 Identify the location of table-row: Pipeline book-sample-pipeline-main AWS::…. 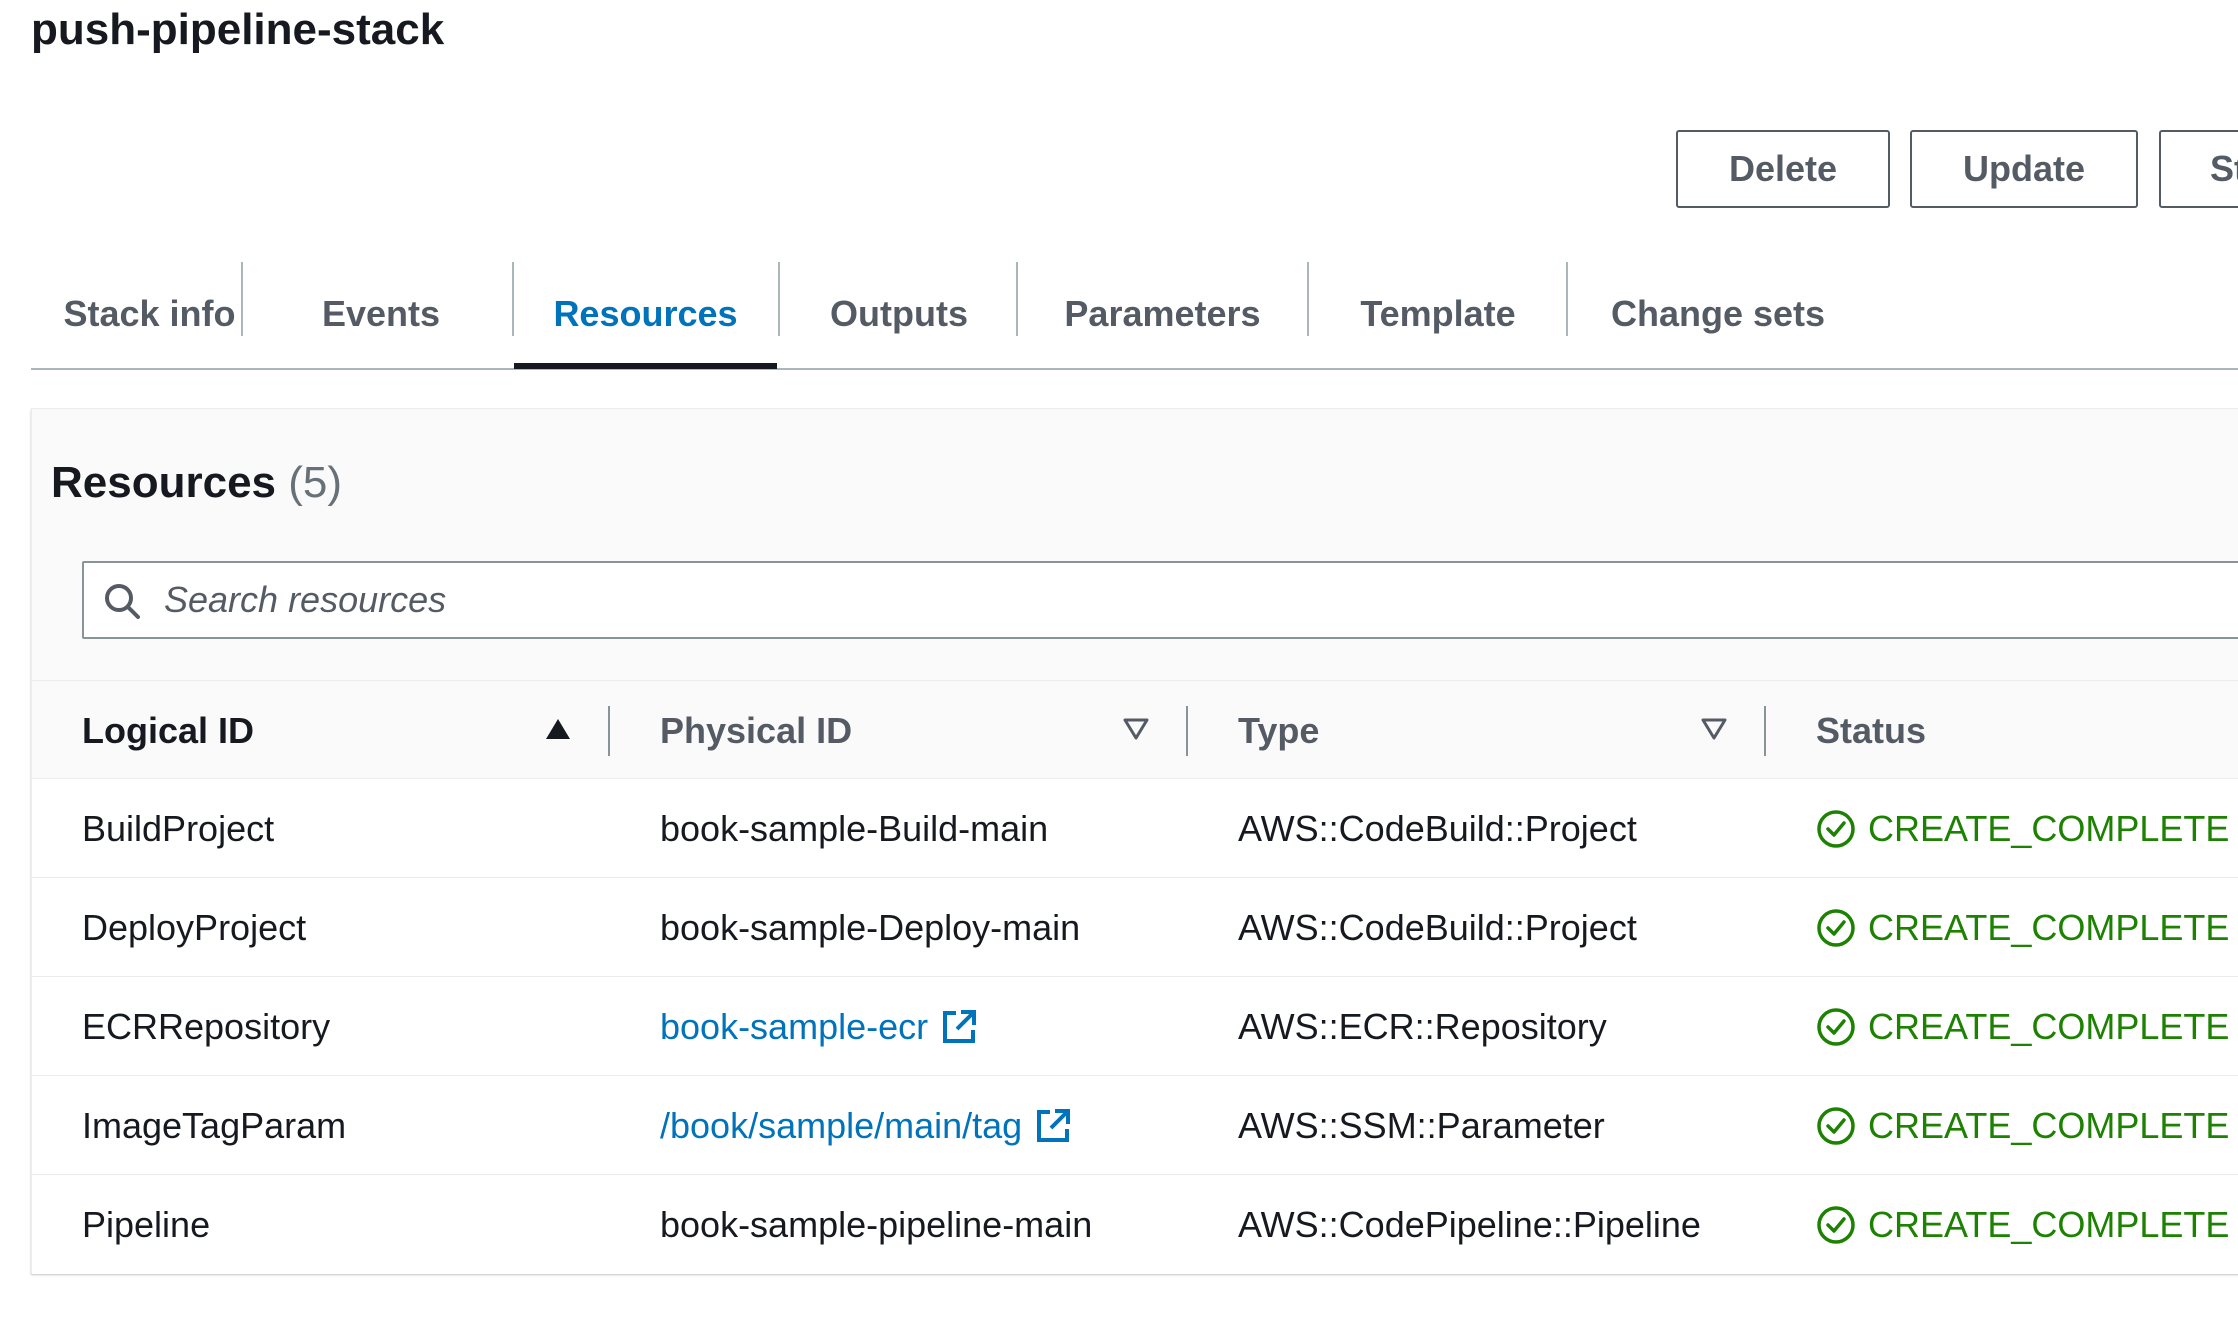
(1135, 1224).